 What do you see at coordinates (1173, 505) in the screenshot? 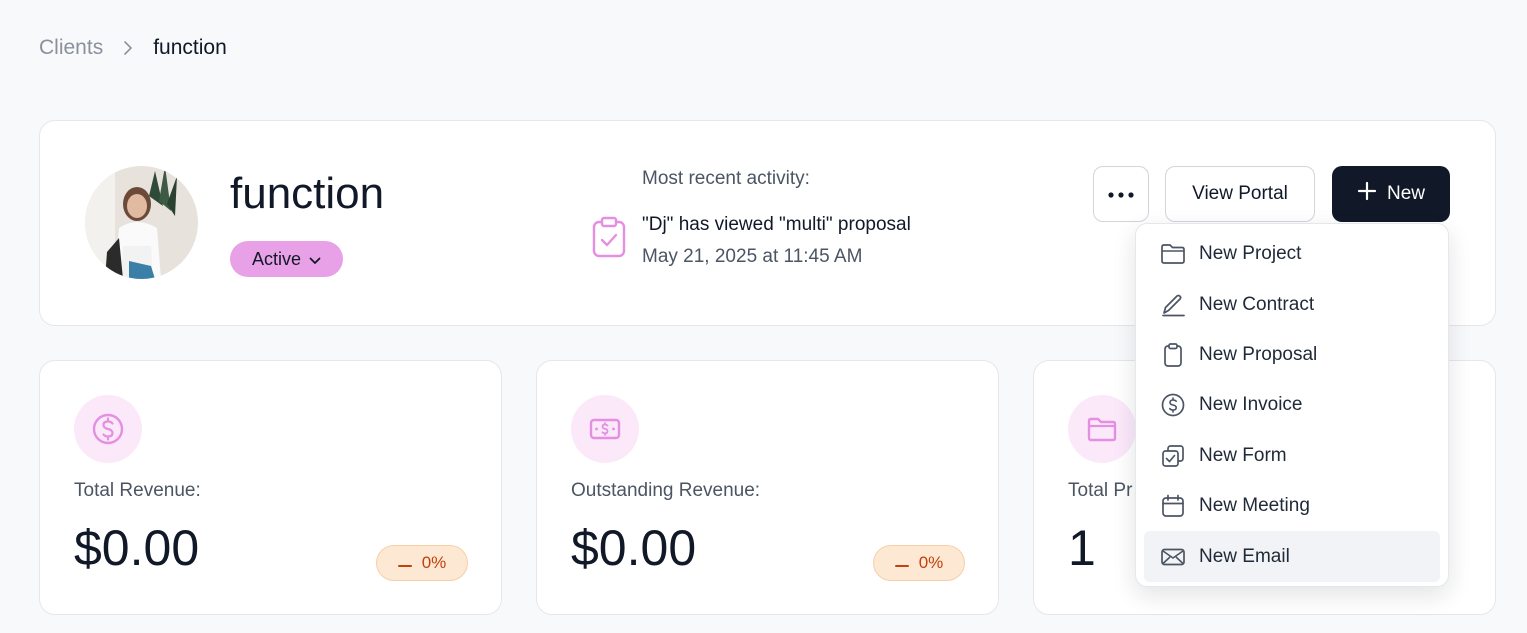
I see `calendar-icon` at bounding box center [1173, 505].